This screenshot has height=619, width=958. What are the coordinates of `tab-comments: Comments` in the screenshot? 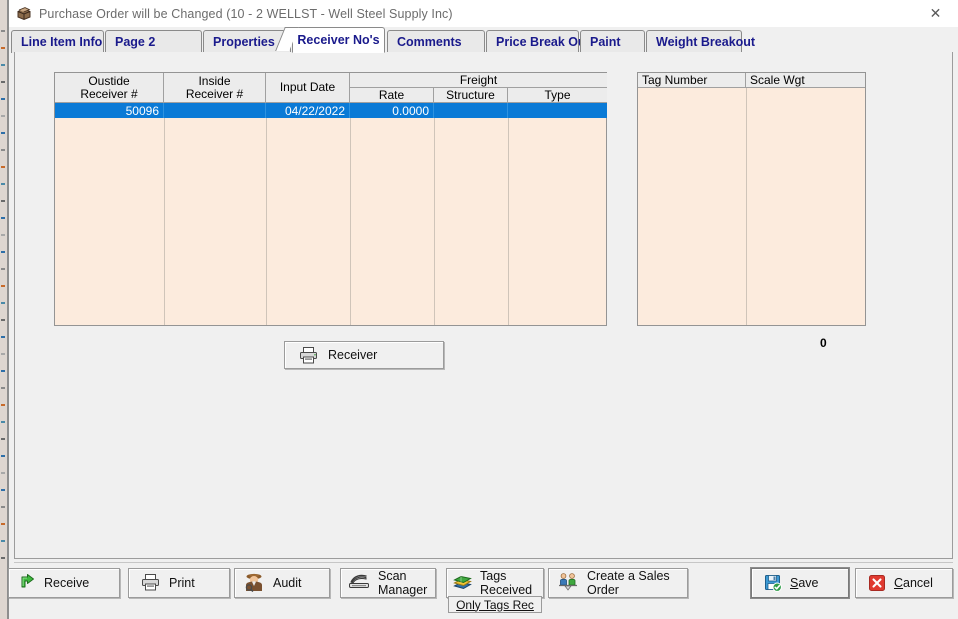 It's located at (436, 41).